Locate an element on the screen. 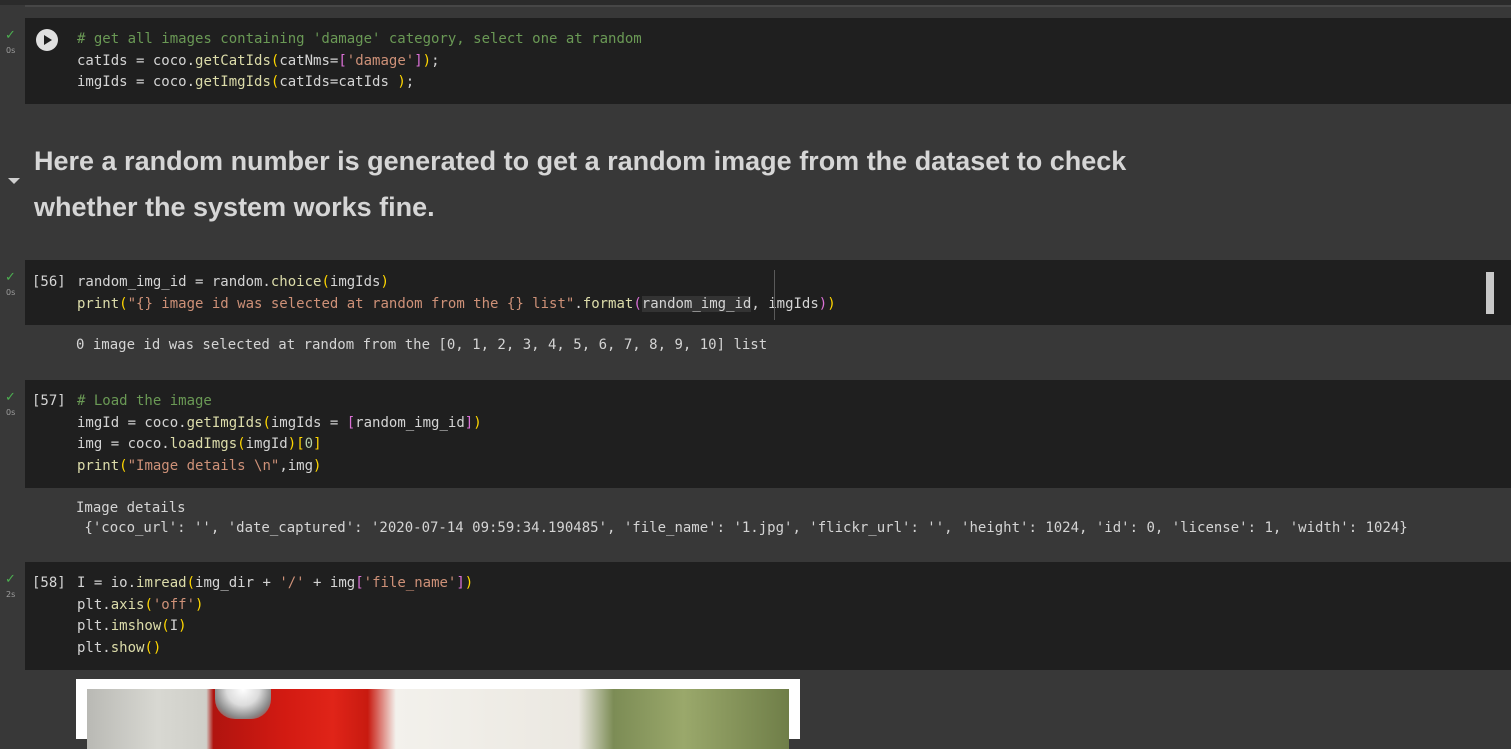 This screenshot has height=749, width=1511. play-icon is located at coordinates (48, 40).